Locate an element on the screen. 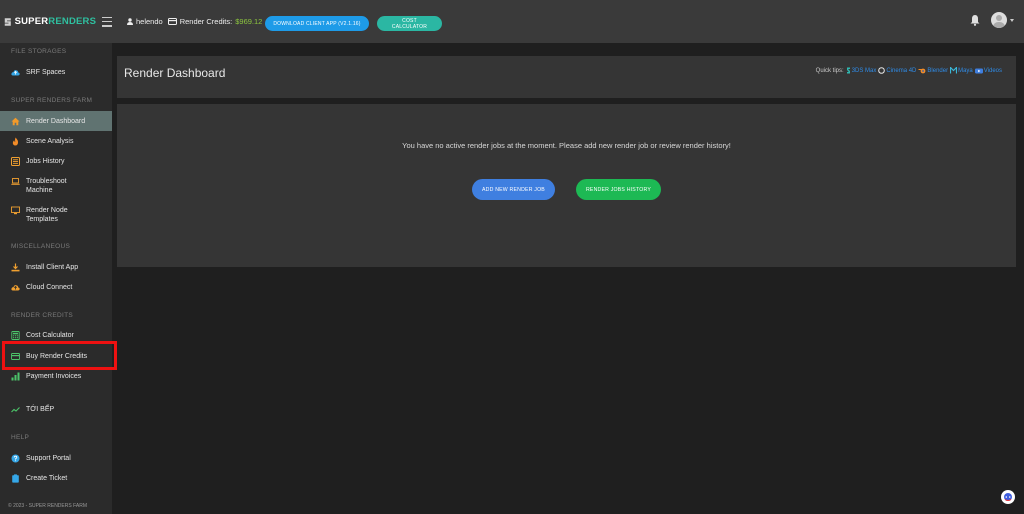 Image resolution: width=1024 pixels, height=514 pixels. highlight-annotation is located at coordinates (59, 355).